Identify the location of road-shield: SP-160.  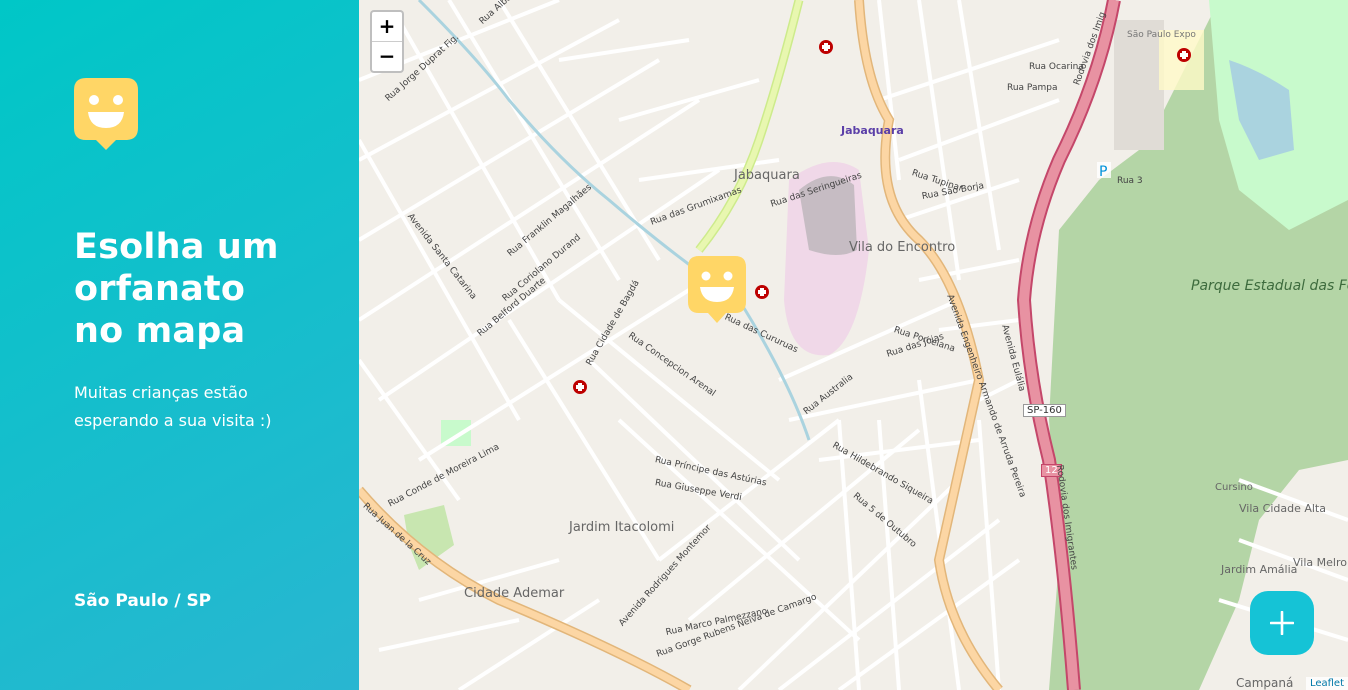
(1044, 410).